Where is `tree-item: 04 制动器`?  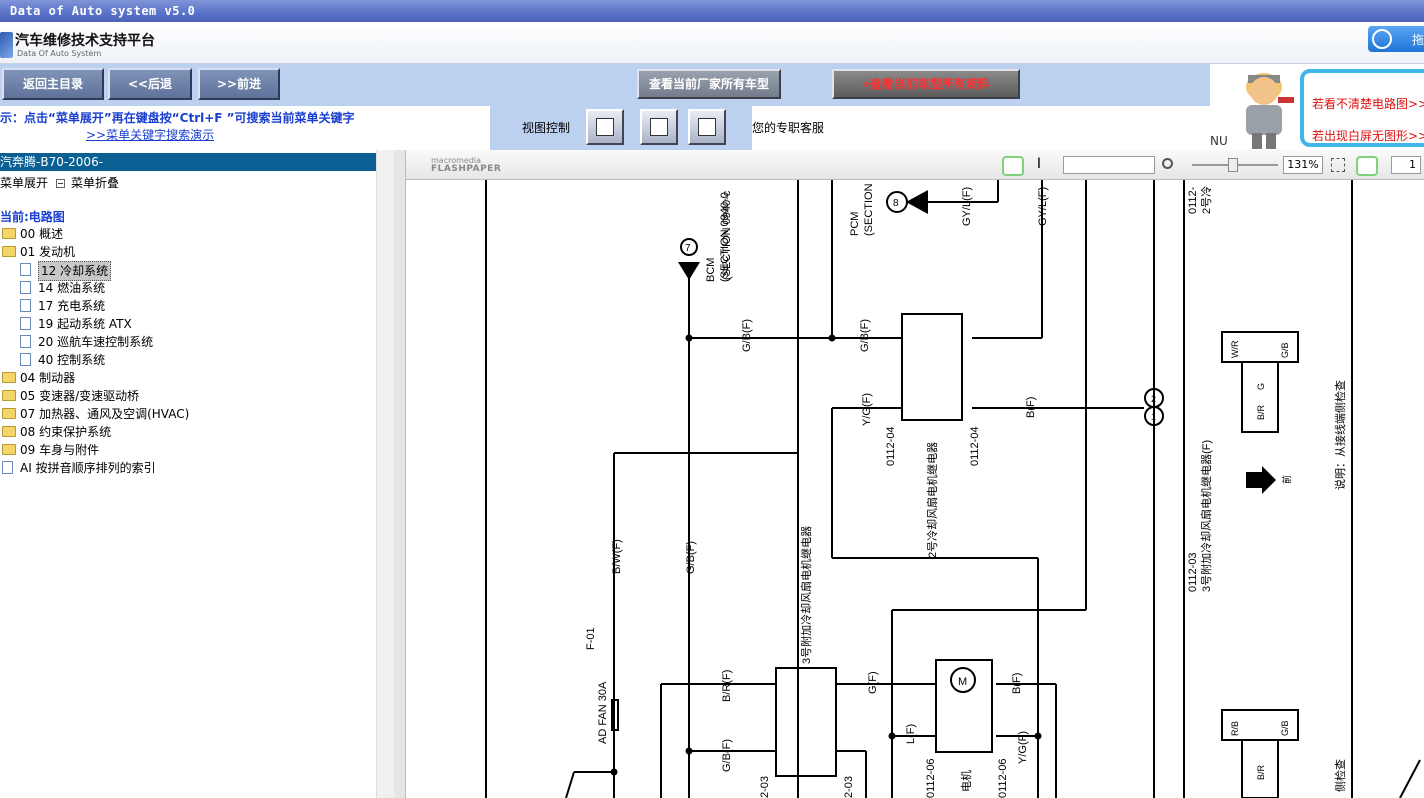 tree-item: 04 制动器 is located at coordinates (188, 378).